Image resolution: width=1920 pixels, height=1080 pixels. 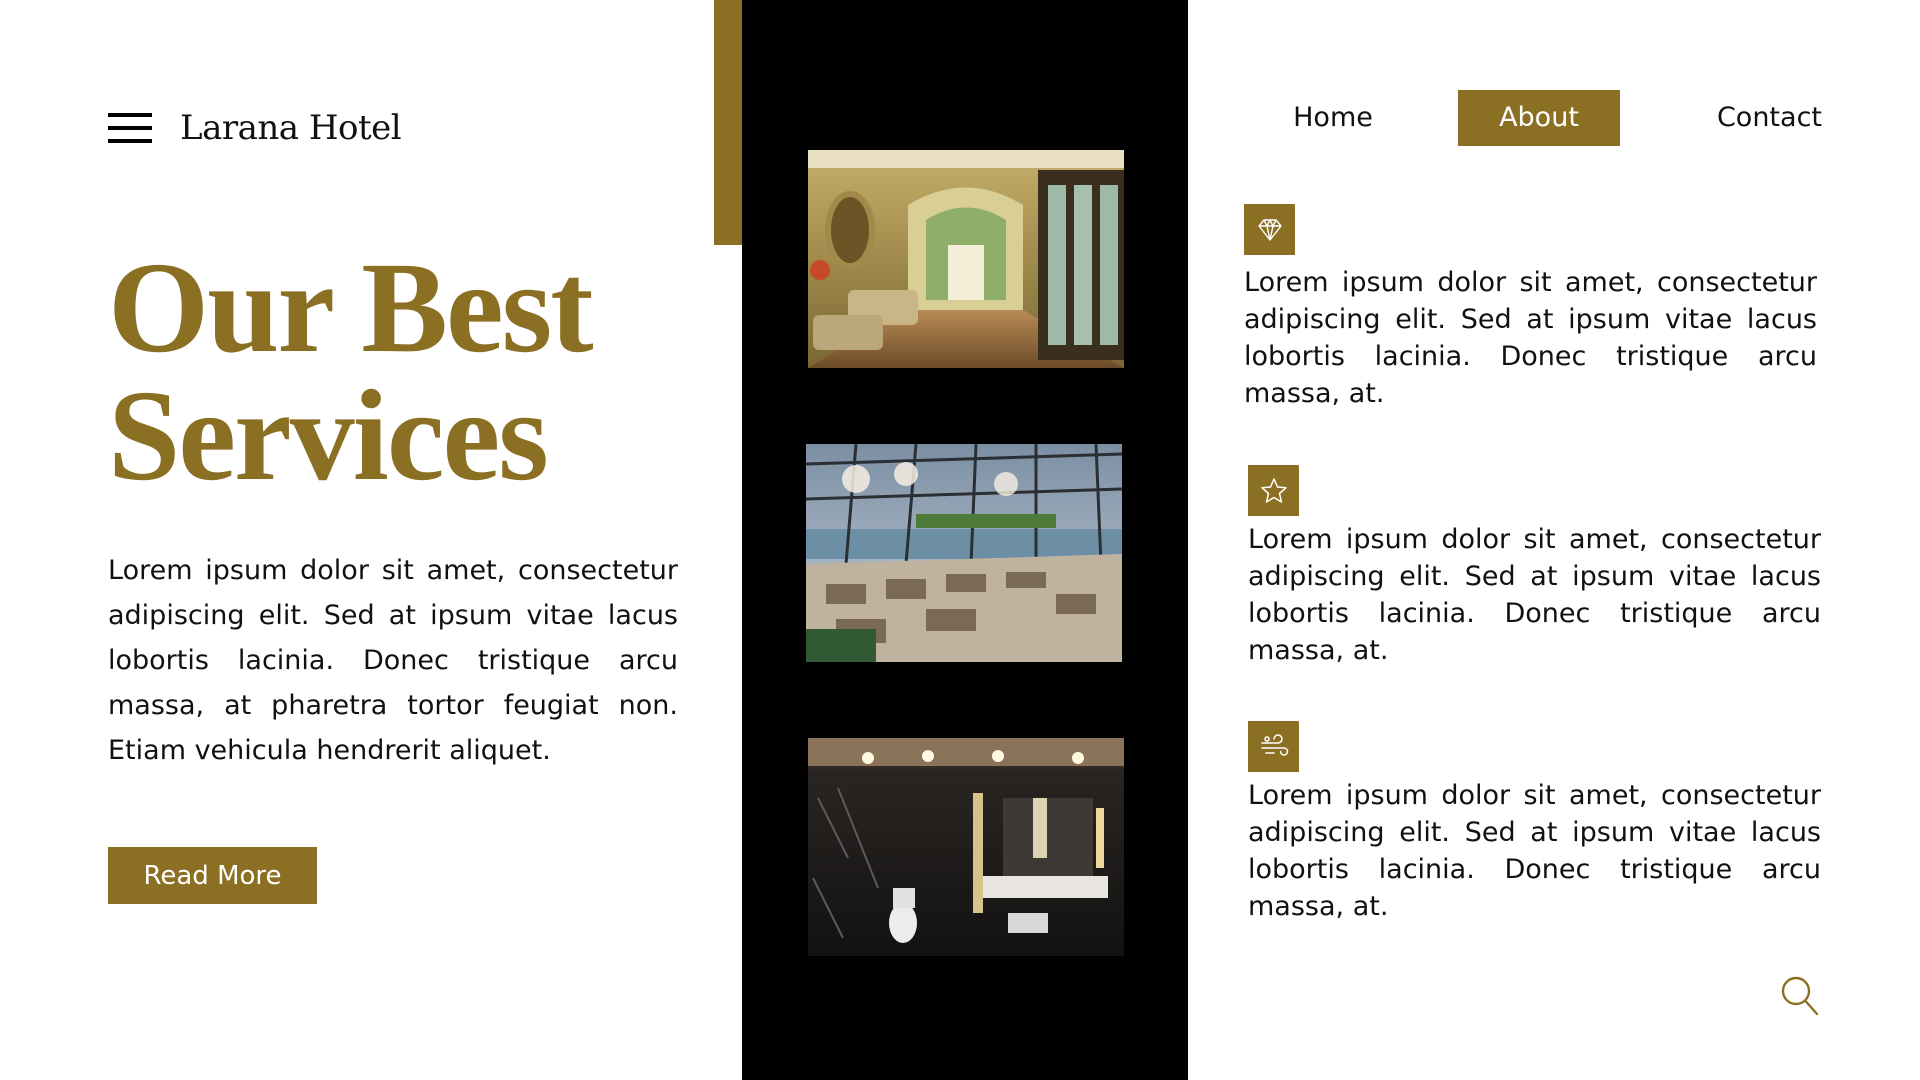 What do you see at coordinates (291, 128) in the screenshot?
I see `brand-name: Larana Hotel` at bounding box center [291, 128].